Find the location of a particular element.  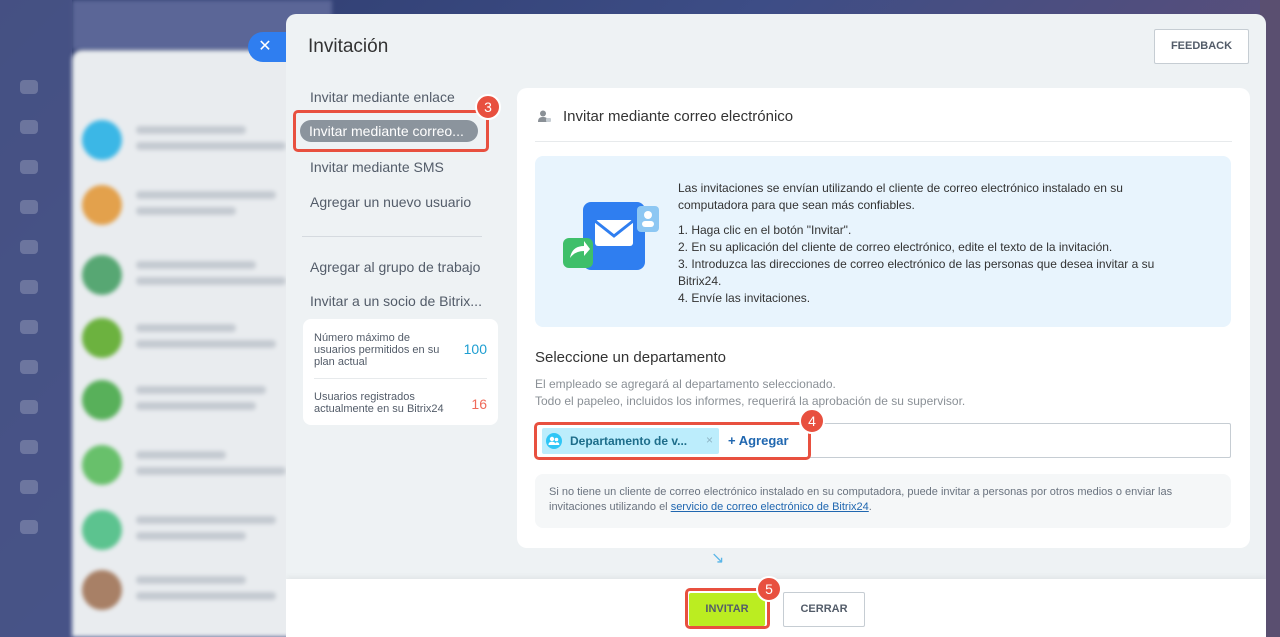

close-icon: ✕ is located at coordinates (265, 46).